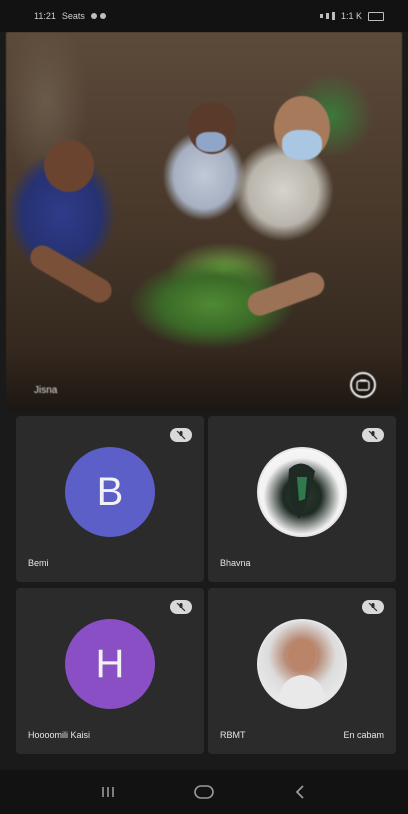 The height and width of the screenshot is (814, 408). I want to click on avatar-initial: H, so click(110, 663).